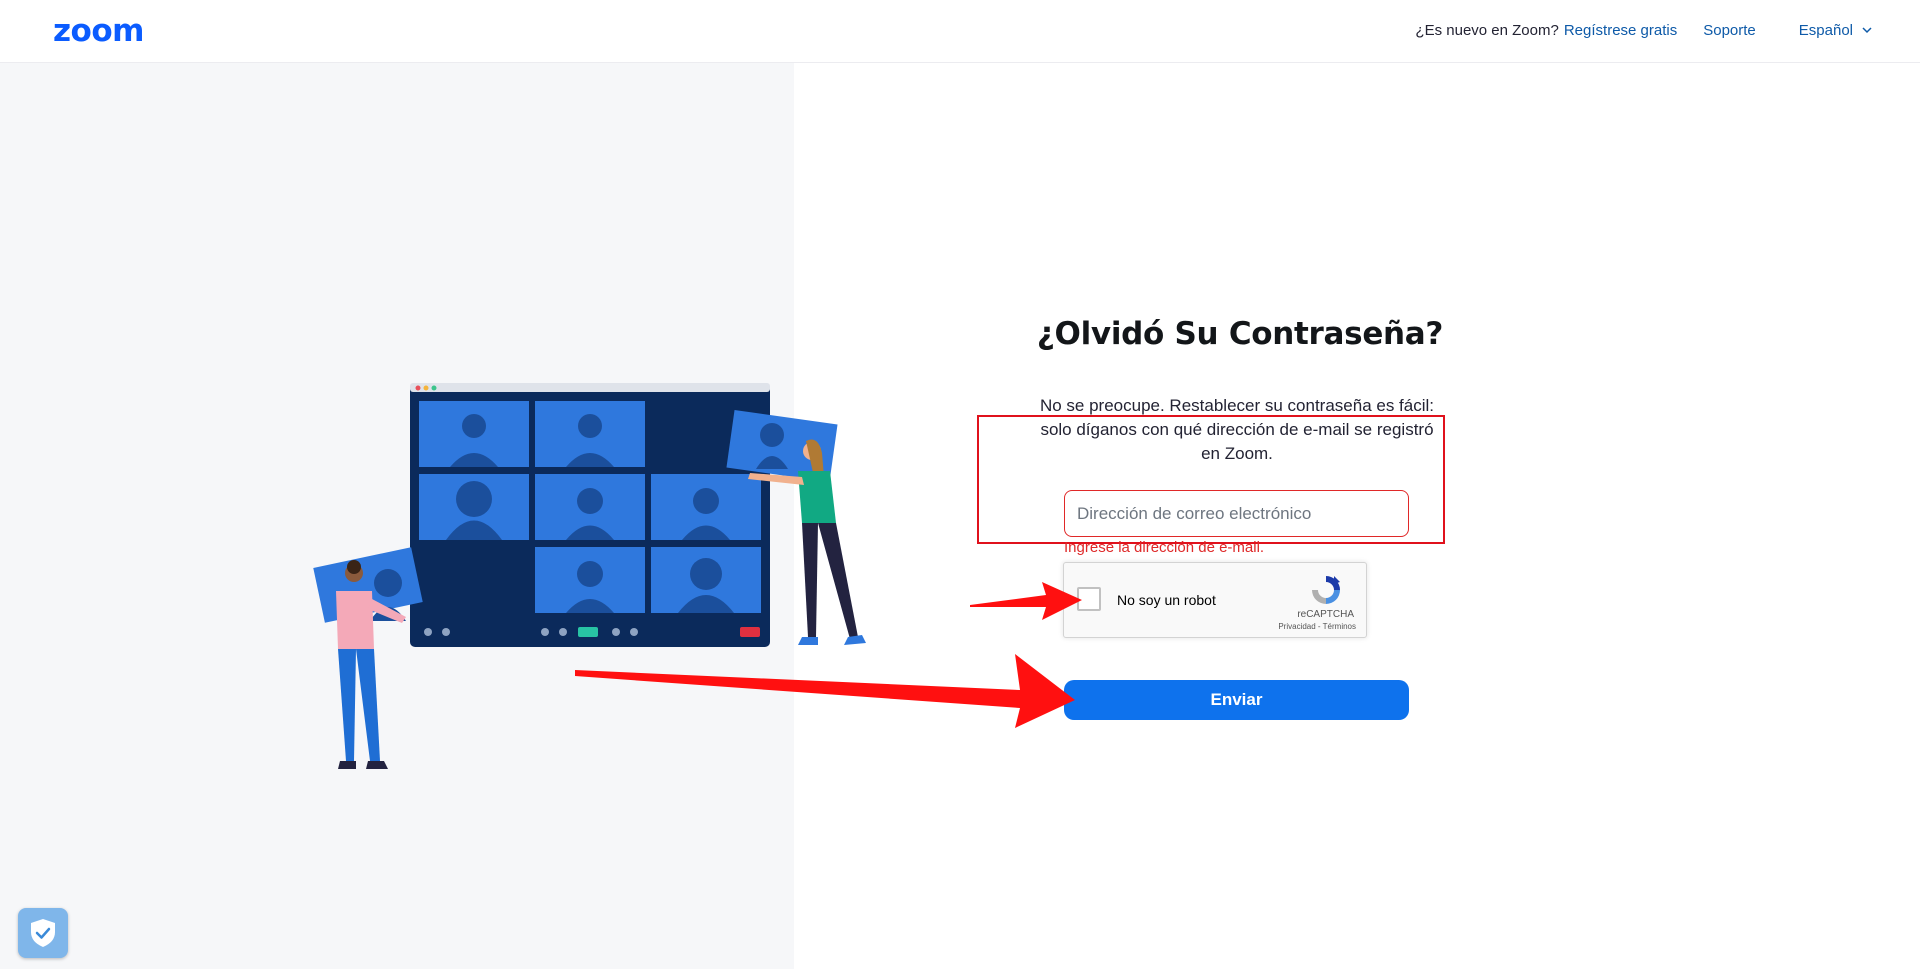 The width and height of the screenshot is (1920, 969). Describe the element at coordinates (1326, 590) in the screenshot. I see `recaptcha-logo-icon` at that location.